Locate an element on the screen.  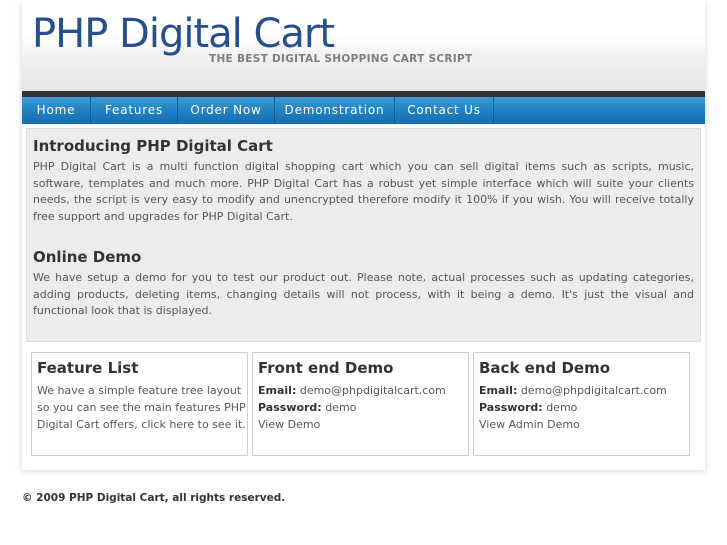
feature-list-line: so you can see the main features PHP is located at coordinates (141, 407).